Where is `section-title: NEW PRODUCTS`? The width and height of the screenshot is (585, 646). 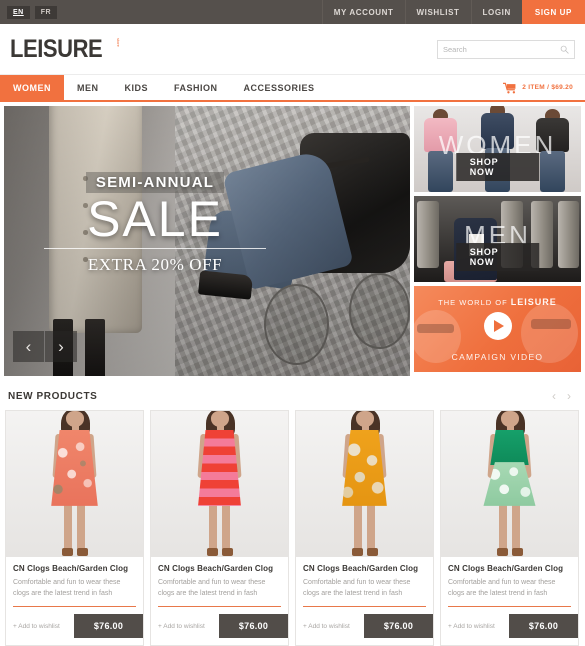
section-title: NEW PRODUCTS is located at coordinates (53, 396).